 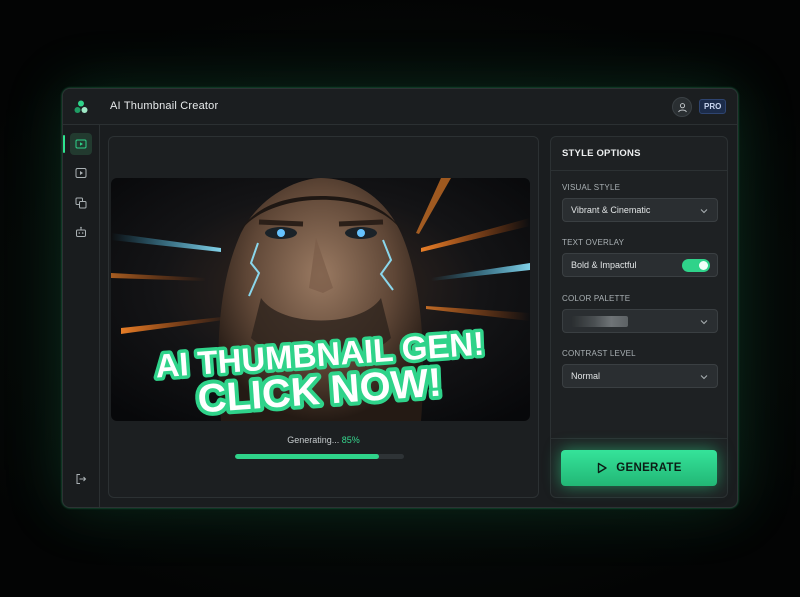 I want to click on text-overlay-value: Bold & Impactful, so click(x=604, y=265).